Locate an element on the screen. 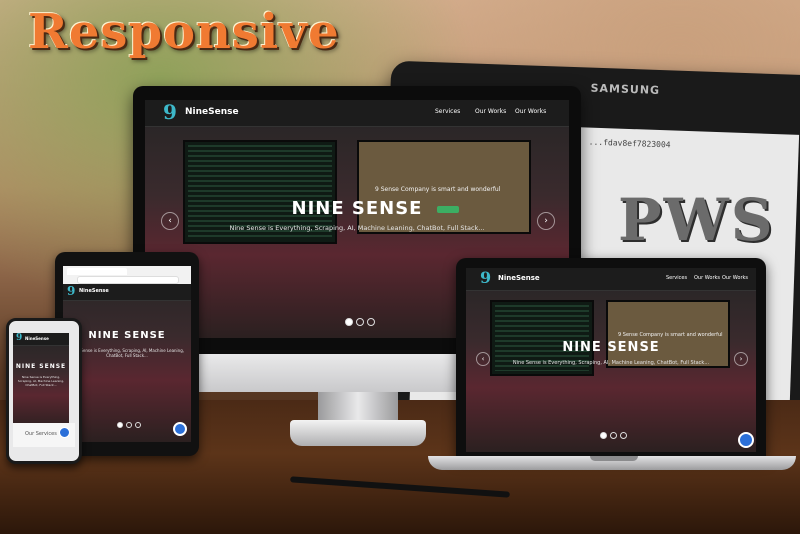 The image size is (800, 534). tablet-browser-bar is located at coordinates (127, 275).